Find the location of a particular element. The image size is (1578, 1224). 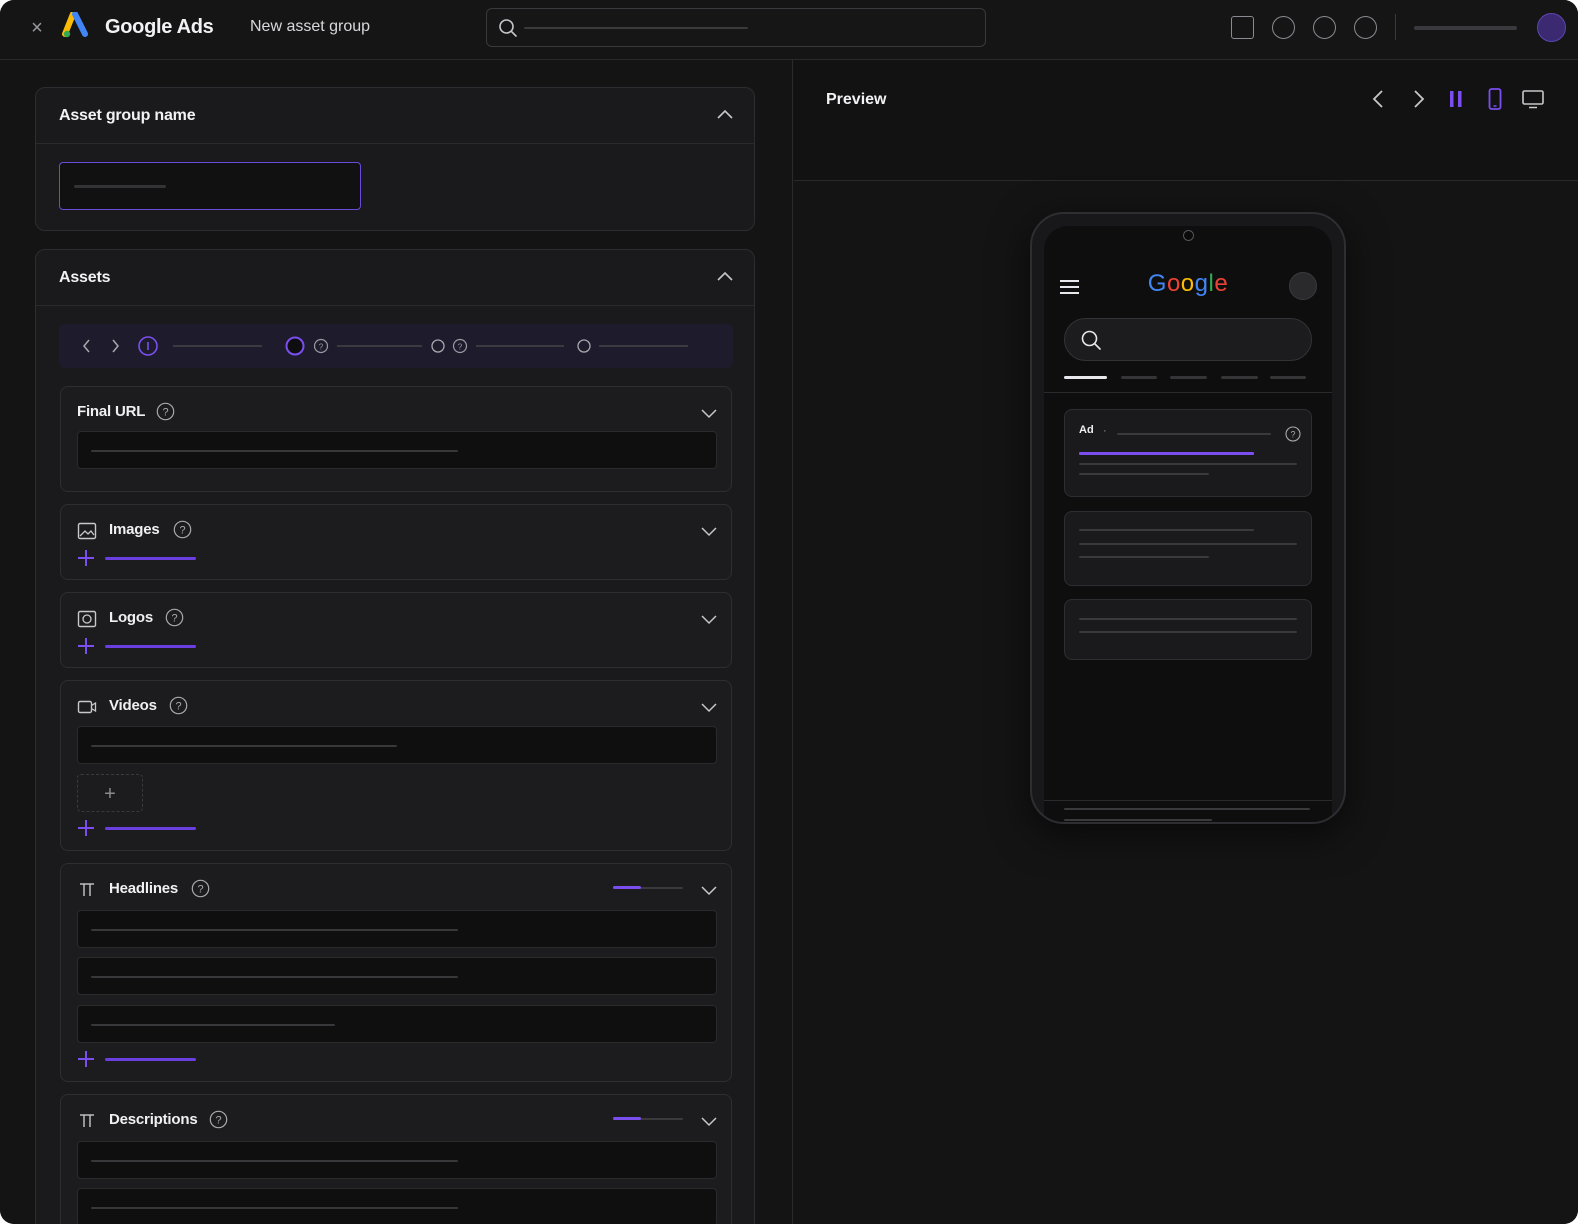

grid-button is located at coordinates (1242, 27).